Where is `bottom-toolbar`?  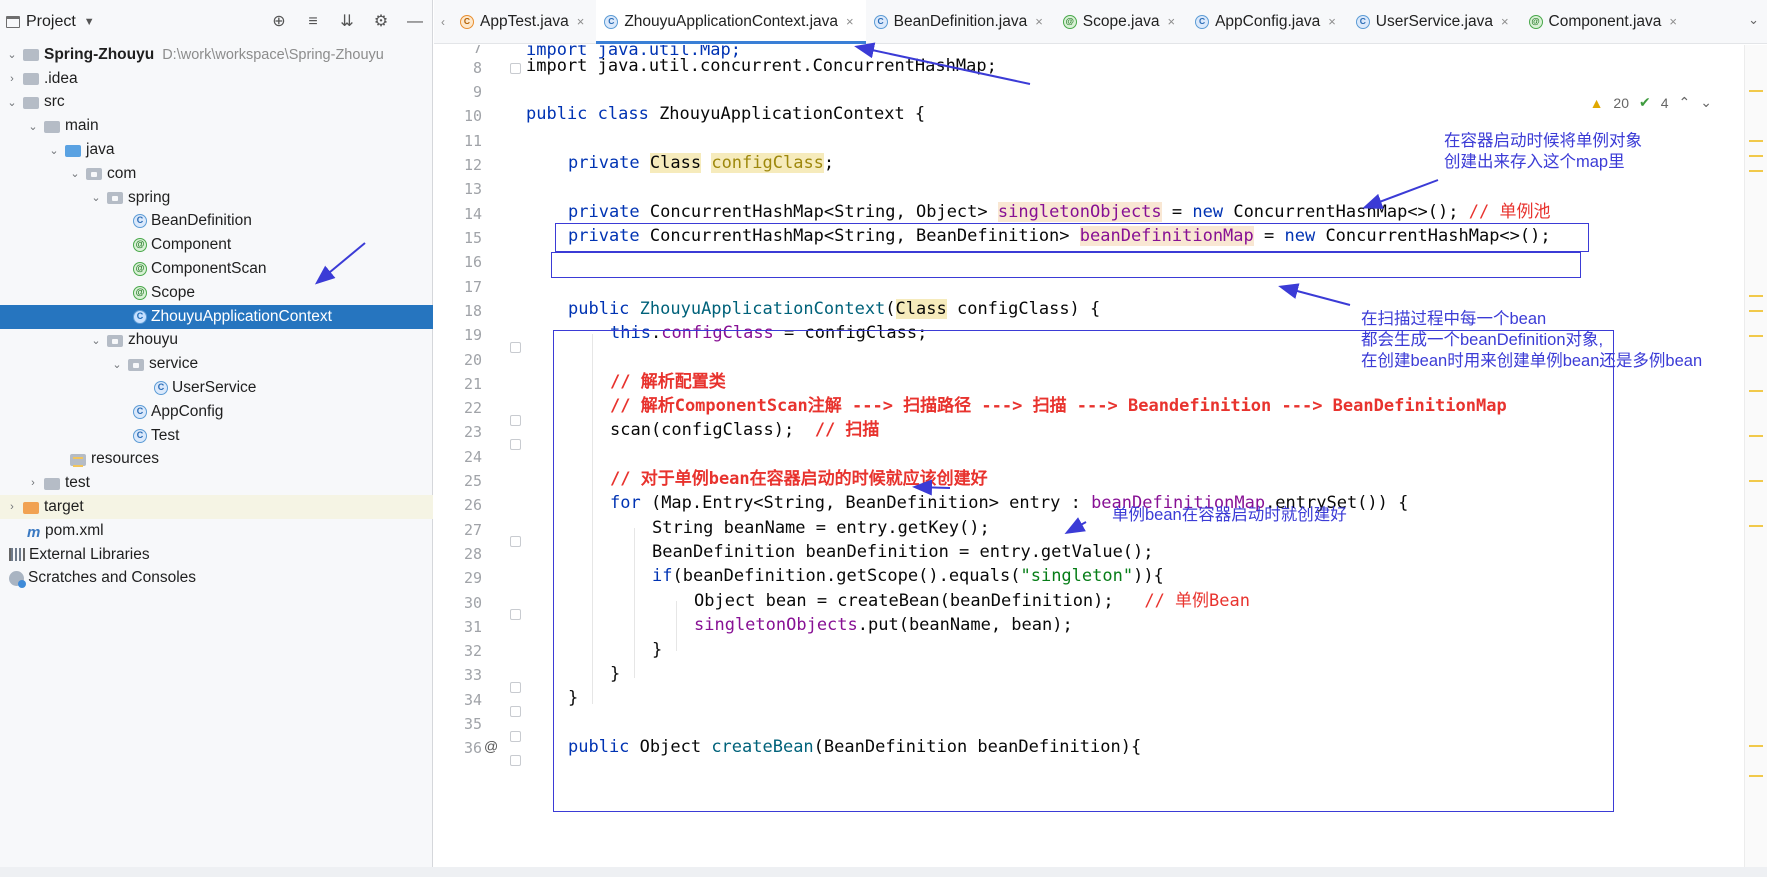 bottom-toolbar is located at coordinates (883, 872).